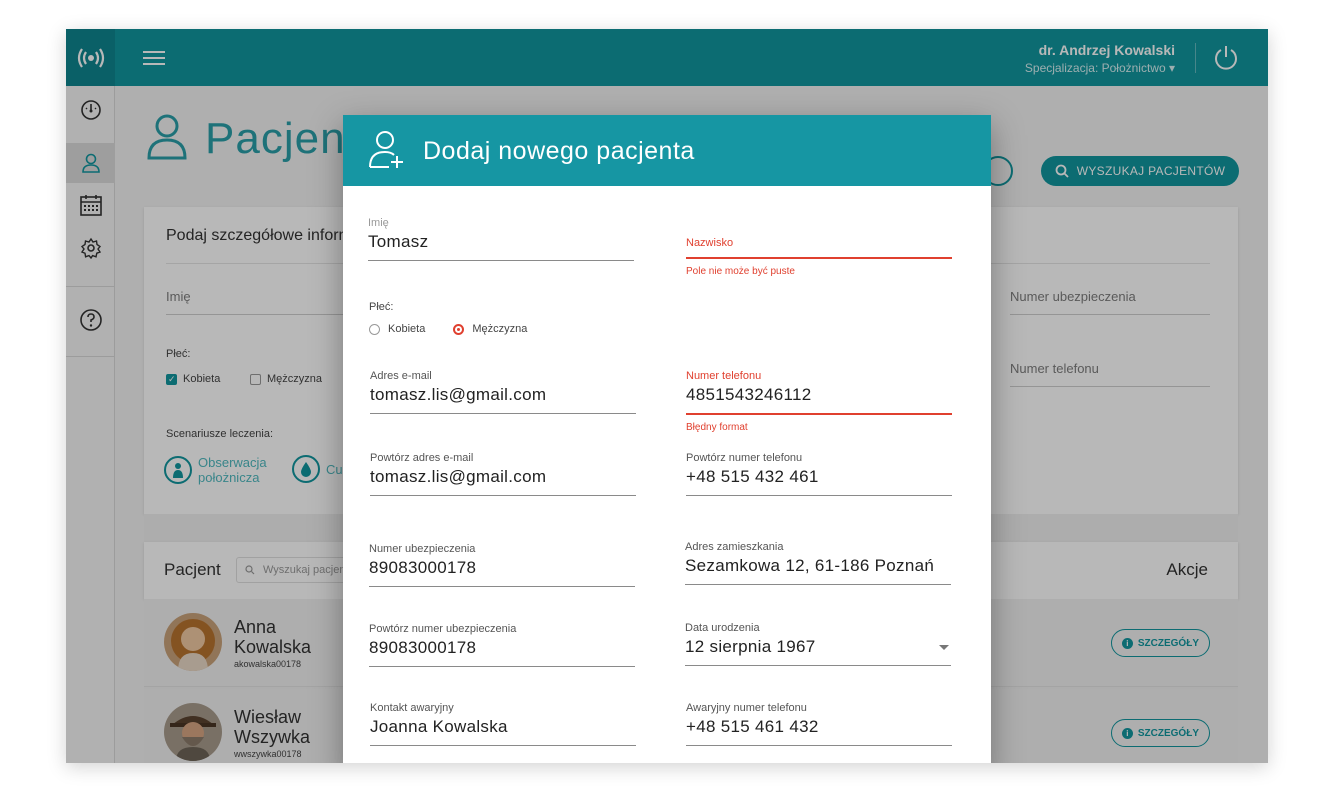  I want to click on insurance-repeat-field: Powtórz numer ubezpieczenia 89083000178, so click(502, 645).